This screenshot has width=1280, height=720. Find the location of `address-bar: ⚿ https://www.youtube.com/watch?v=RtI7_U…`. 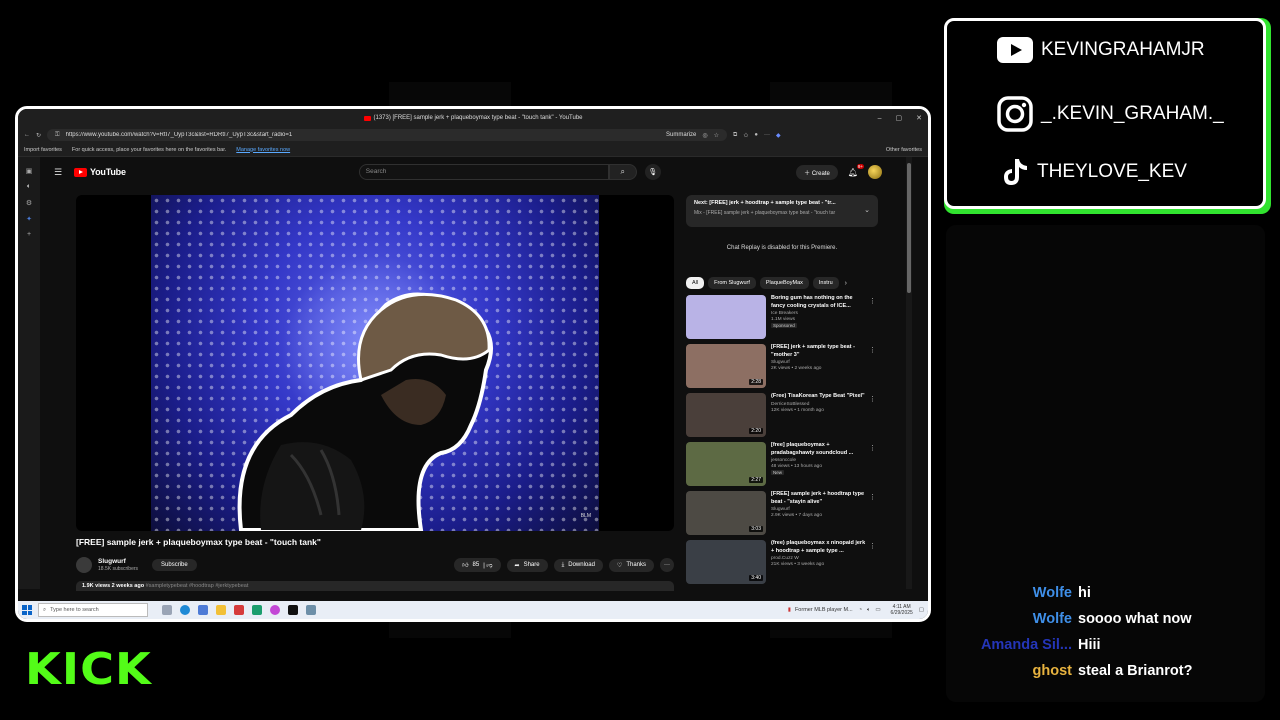

address-bar: ⚿ https://www.youtube.com/watch?v=RtI7_U… is located at coordinates (387, 135).